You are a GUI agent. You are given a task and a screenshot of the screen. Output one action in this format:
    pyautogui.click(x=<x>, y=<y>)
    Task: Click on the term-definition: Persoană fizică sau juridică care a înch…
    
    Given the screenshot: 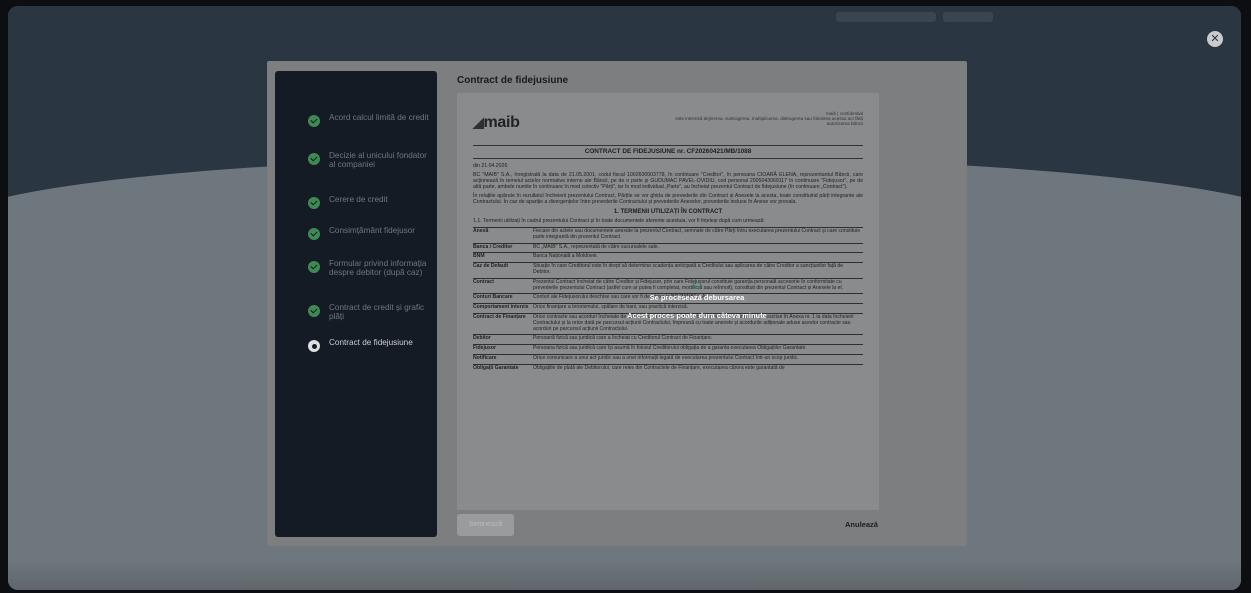 What is the action you would take?
    pyautogui.click(x=698, y=339)
    